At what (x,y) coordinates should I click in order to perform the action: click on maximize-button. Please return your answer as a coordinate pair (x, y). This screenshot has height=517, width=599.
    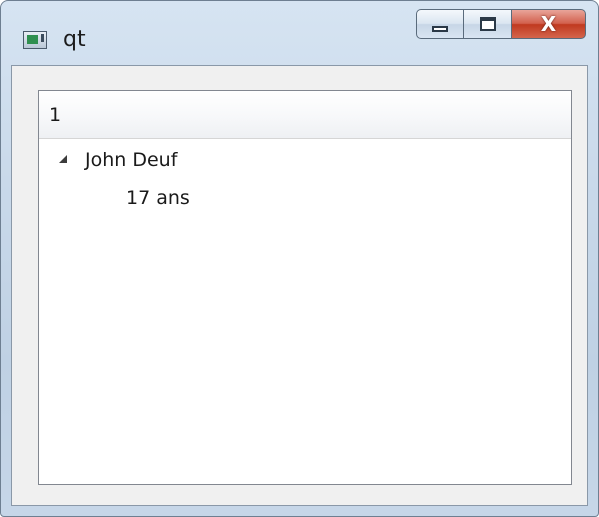
    Looking at the image, I should click on (488, 24).